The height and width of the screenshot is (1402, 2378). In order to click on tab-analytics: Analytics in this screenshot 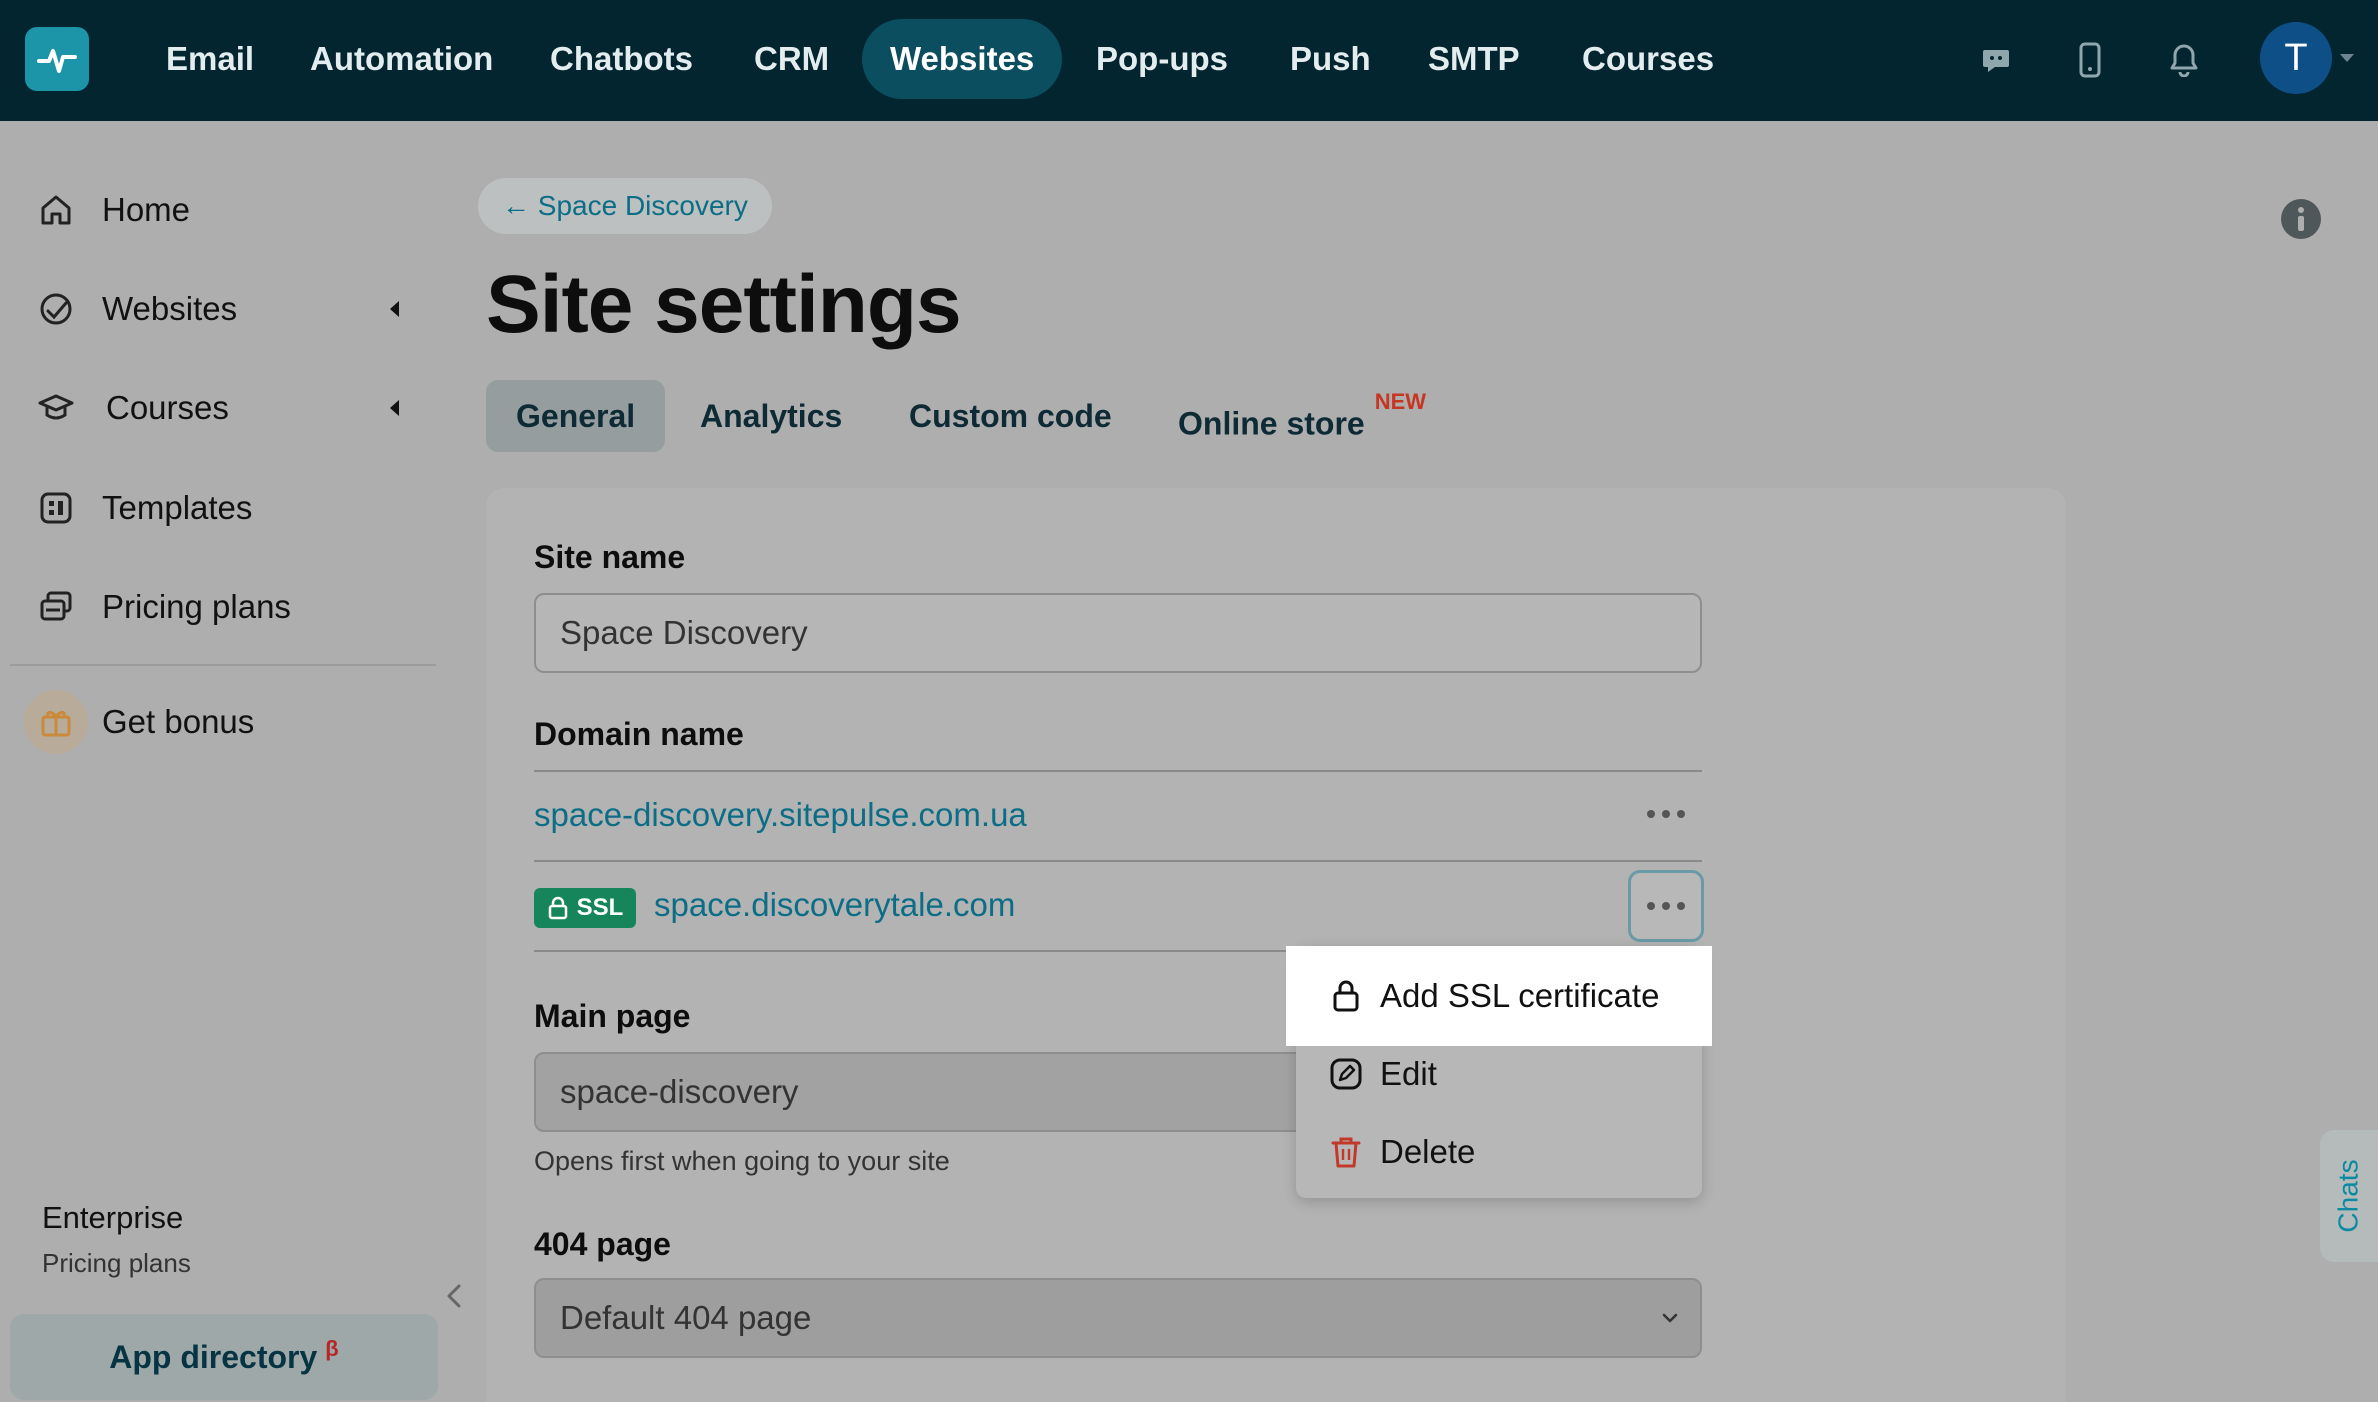, I will do `click(771, 416)`.